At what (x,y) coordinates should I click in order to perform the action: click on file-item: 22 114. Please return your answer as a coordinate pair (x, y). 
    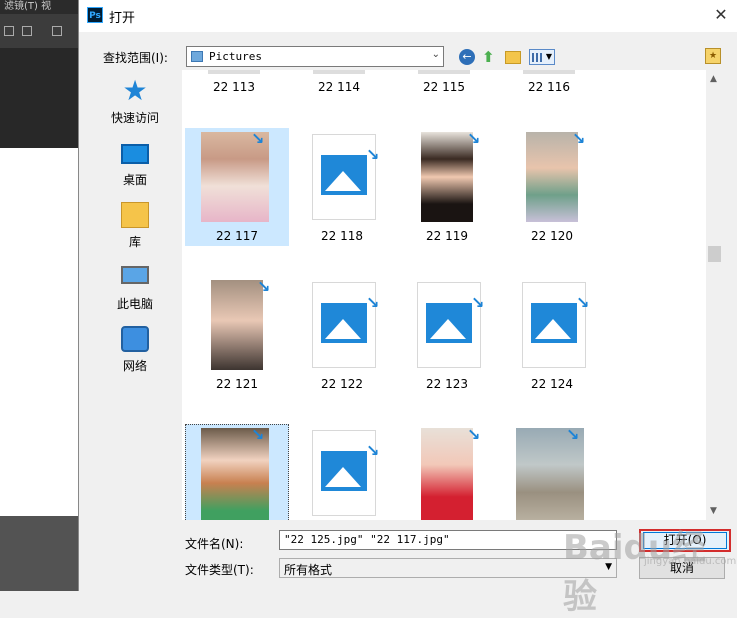
    Looking at the image, I should click on (339, 83).